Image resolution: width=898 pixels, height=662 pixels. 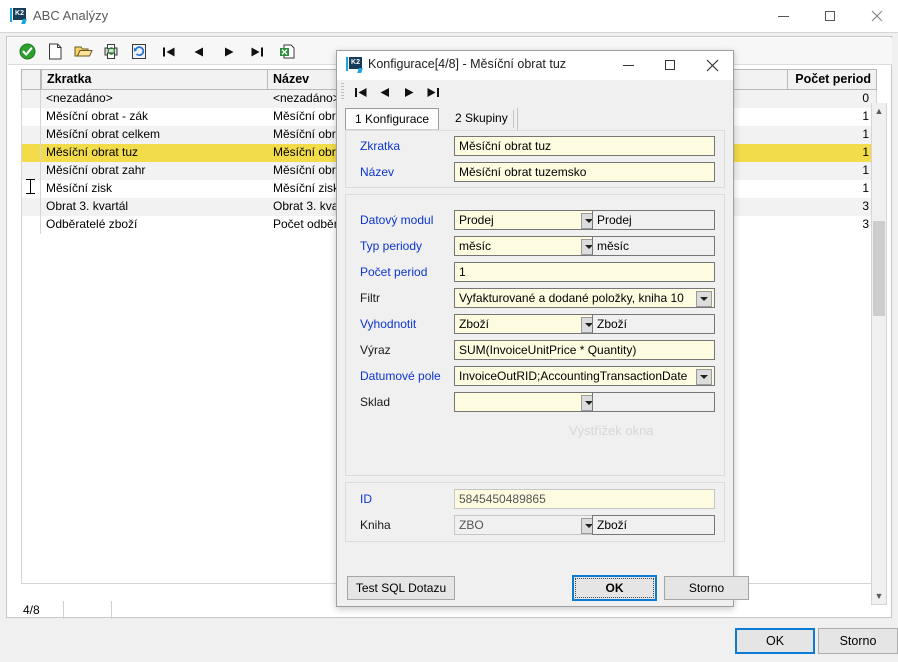 I want to click on sklad-secondary, so click(x=653, y=402).